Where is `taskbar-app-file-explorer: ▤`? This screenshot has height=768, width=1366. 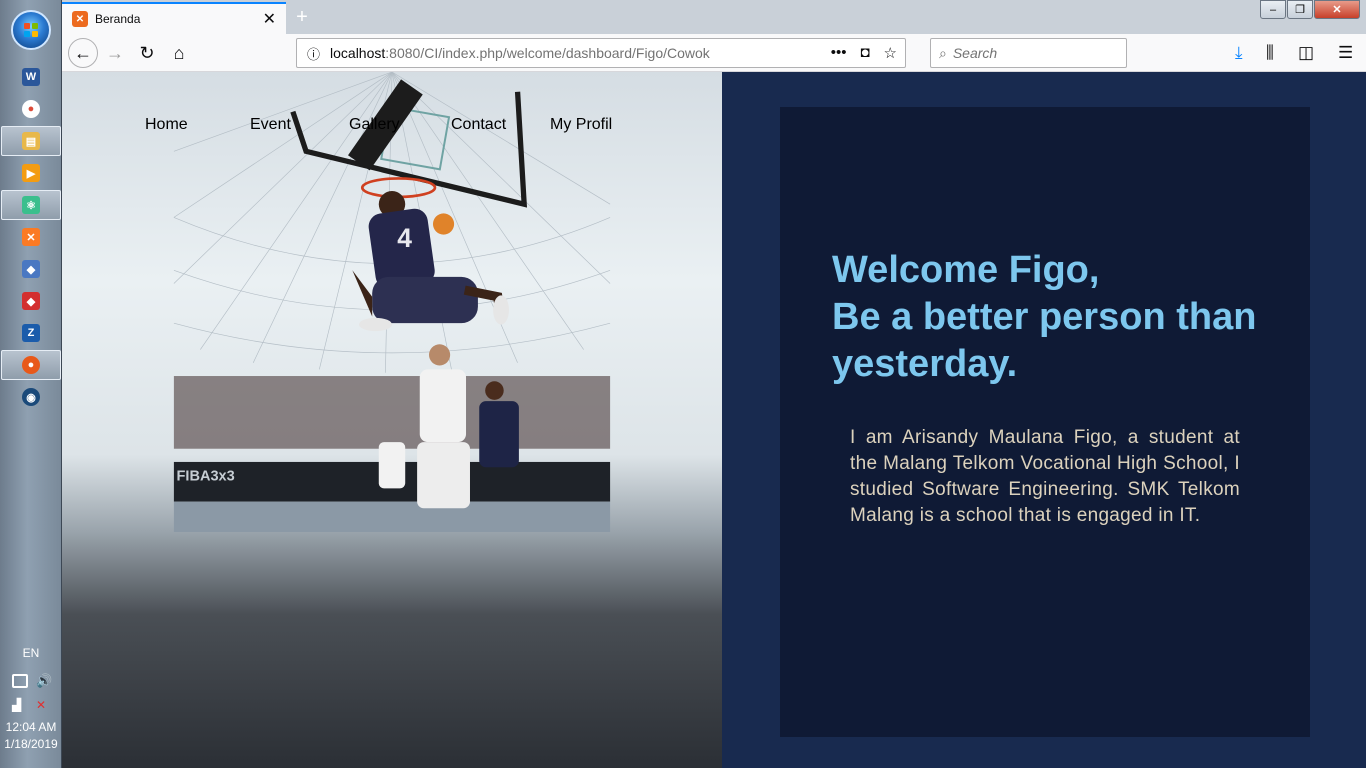
taskbar-app-file-explorer: ▤ is located at coordinates (31, 141).